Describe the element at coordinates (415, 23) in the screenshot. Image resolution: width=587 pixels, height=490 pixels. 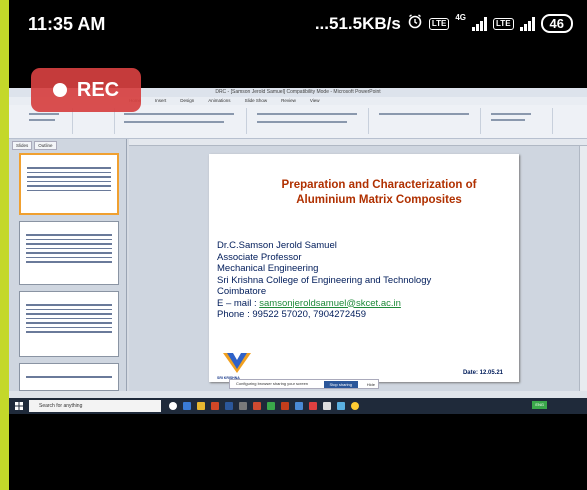
I see `alarm-icon` at that location.